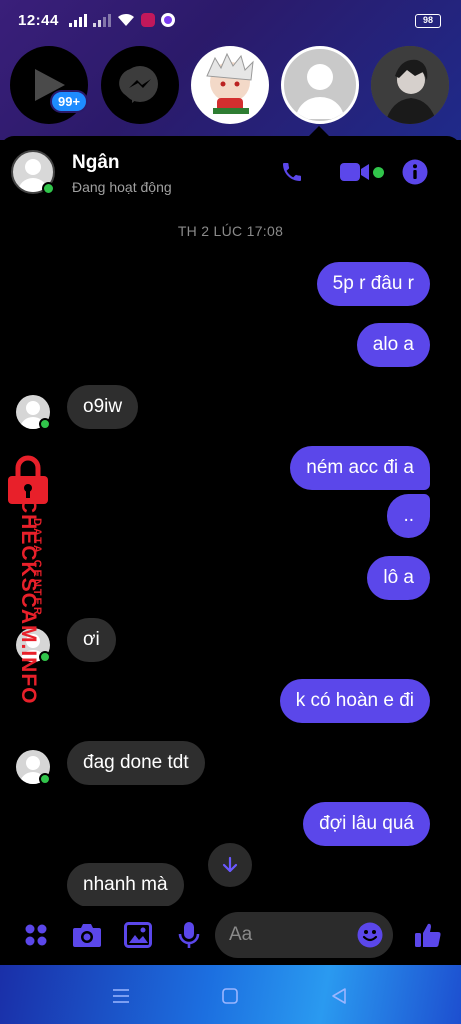  I want to click on call-button, so click(292, 172).